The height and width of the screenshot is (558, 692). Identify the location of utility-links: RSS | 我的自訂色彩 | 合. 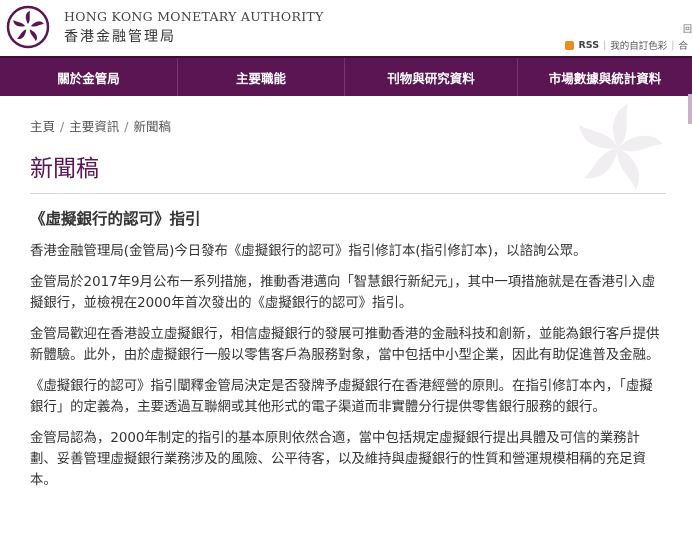
(626, 45).